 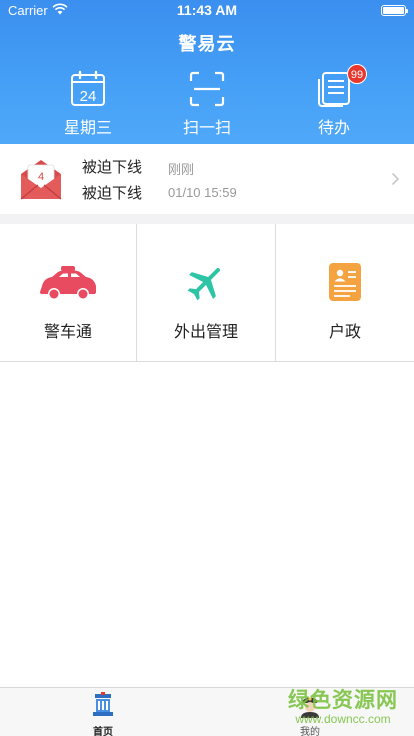 I want to click on chevron-right-icon, so click(x=395, y=179).